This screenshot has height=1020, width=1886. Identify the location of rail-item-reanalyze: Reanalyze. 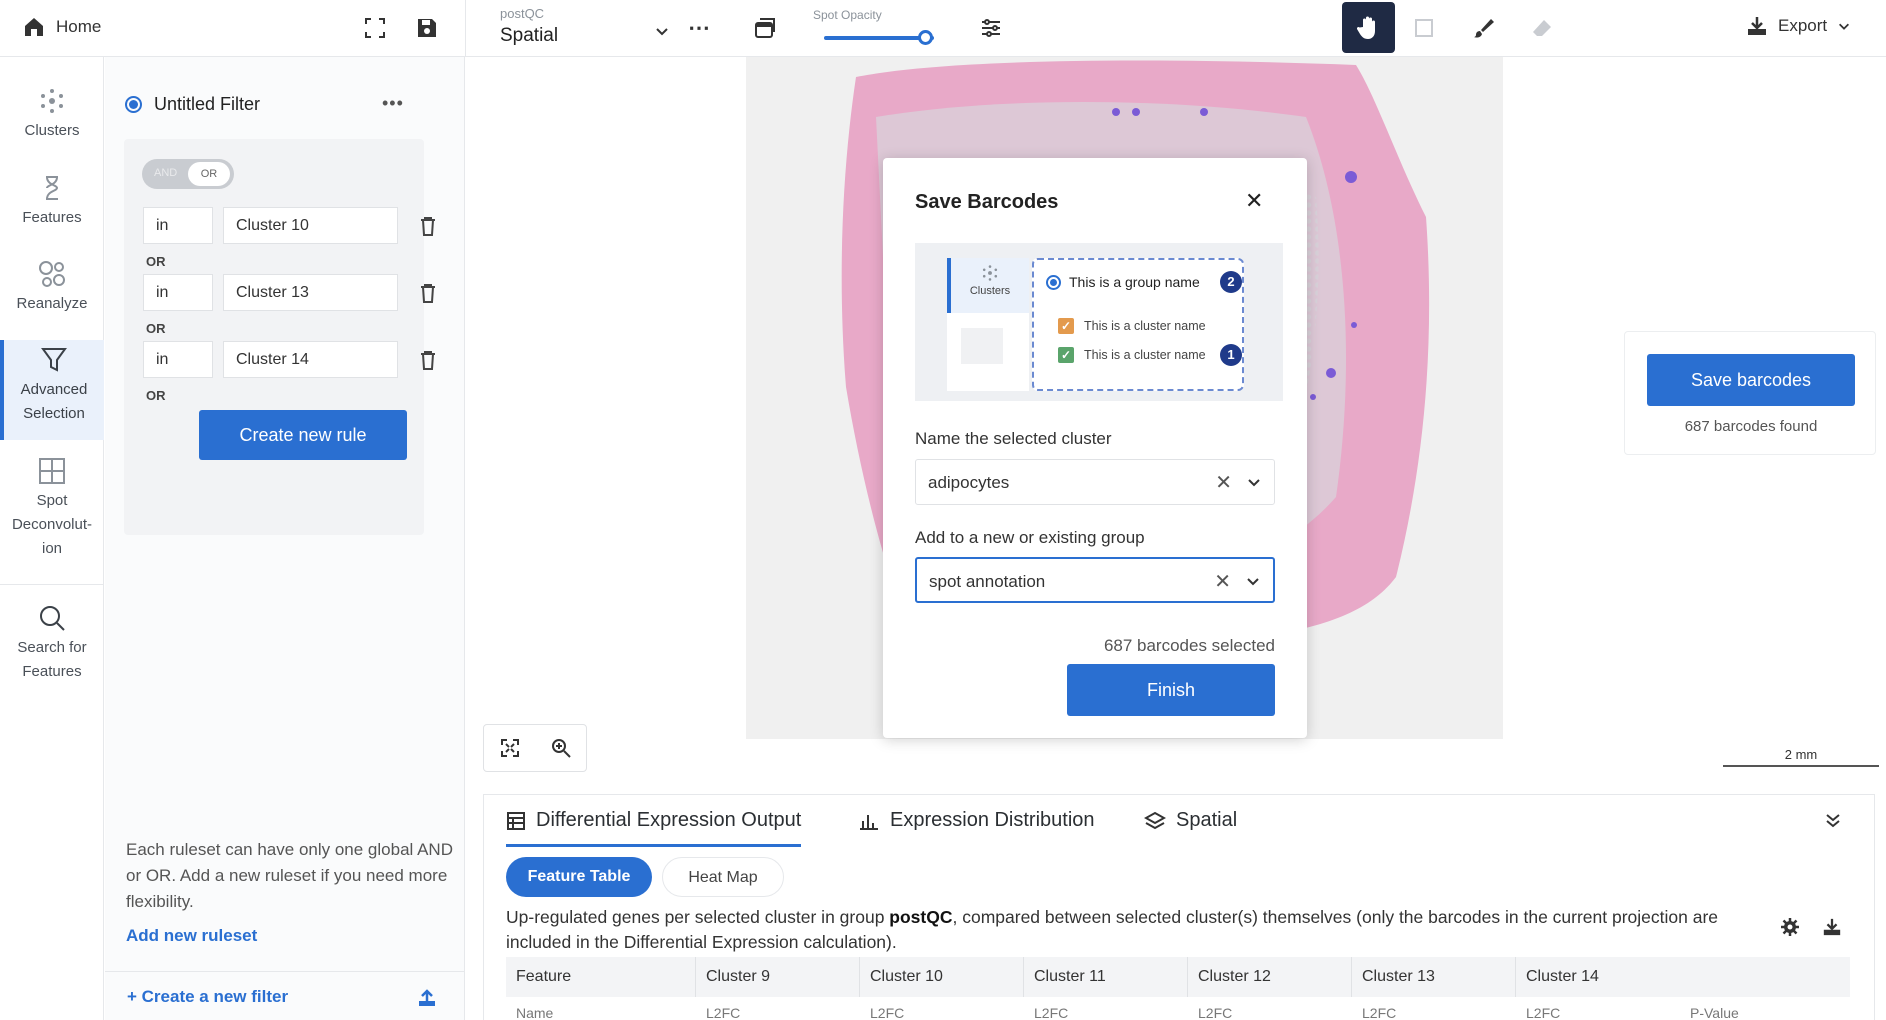
(52, 288).